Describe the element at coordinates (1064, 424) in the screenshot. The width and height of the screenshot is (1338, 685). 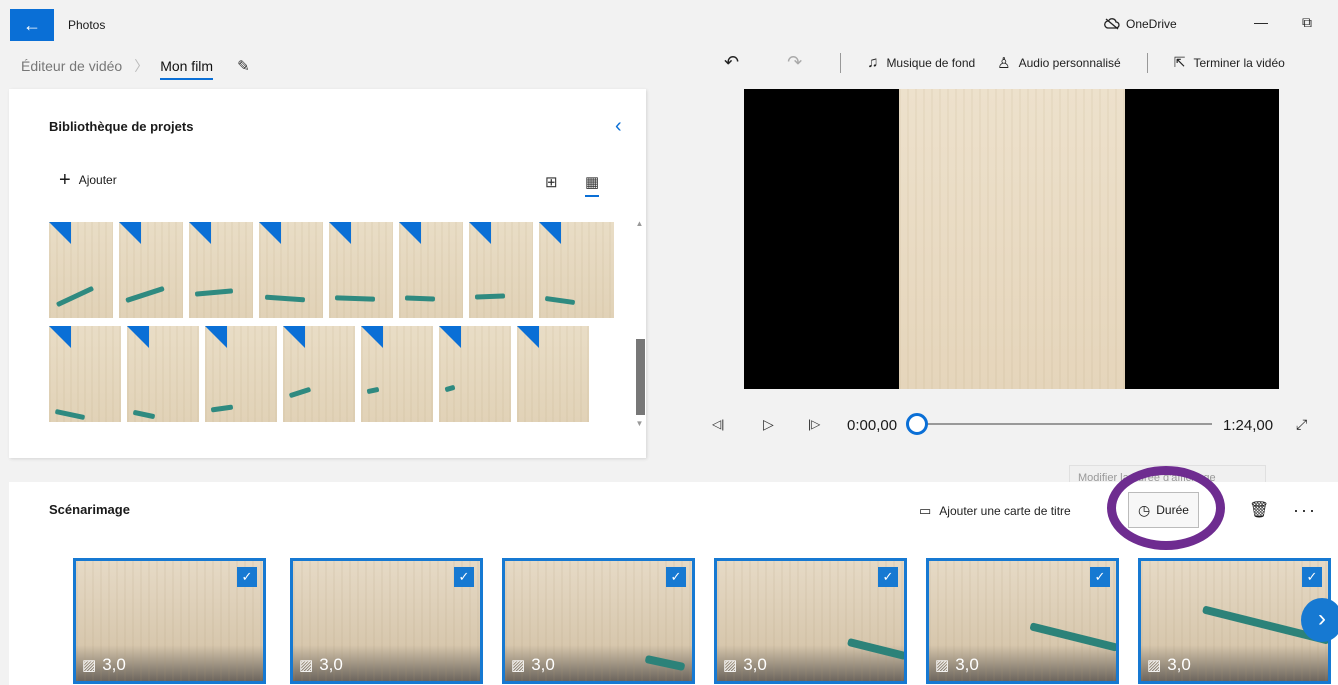
I see `seek-track` at that location.